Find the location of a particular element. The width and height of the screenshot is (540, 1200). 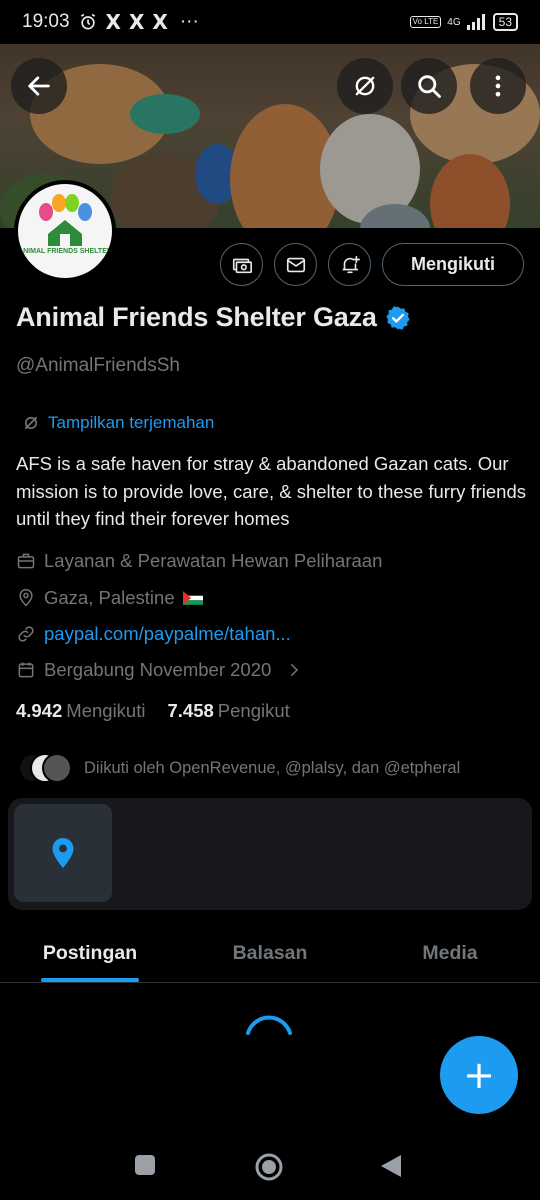

show-translation-link: Tampilkan terjemahan is located at coordinates (118, 423).